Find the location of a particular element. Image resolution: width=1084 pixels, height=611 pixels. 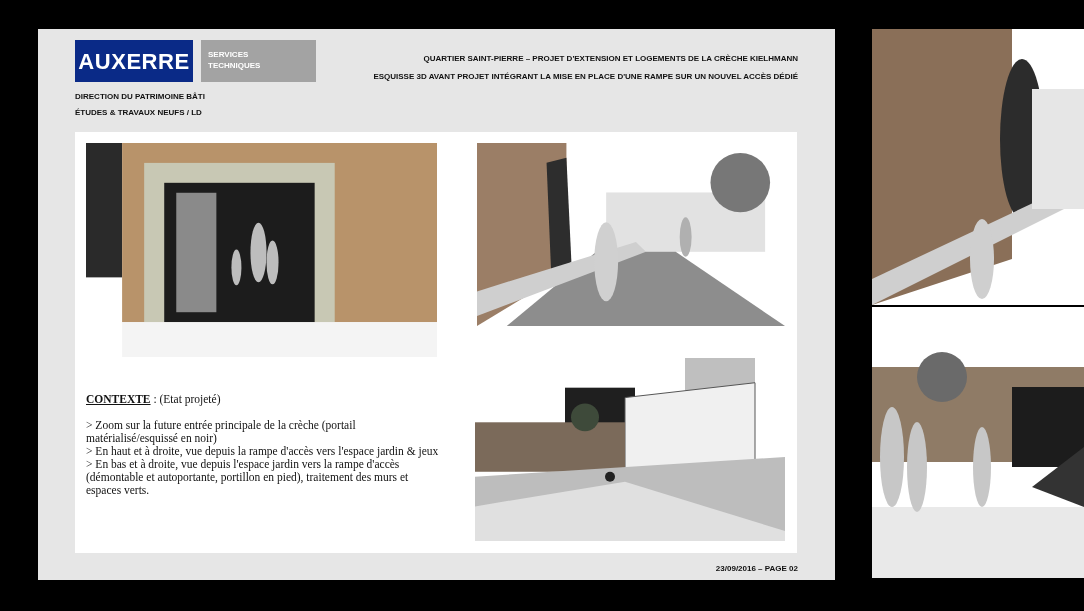

context-text: > Zoom sur la future entrée principale de la crèche (portail matérialisé/esquissé en noir) is located at coordinates (221, 432).